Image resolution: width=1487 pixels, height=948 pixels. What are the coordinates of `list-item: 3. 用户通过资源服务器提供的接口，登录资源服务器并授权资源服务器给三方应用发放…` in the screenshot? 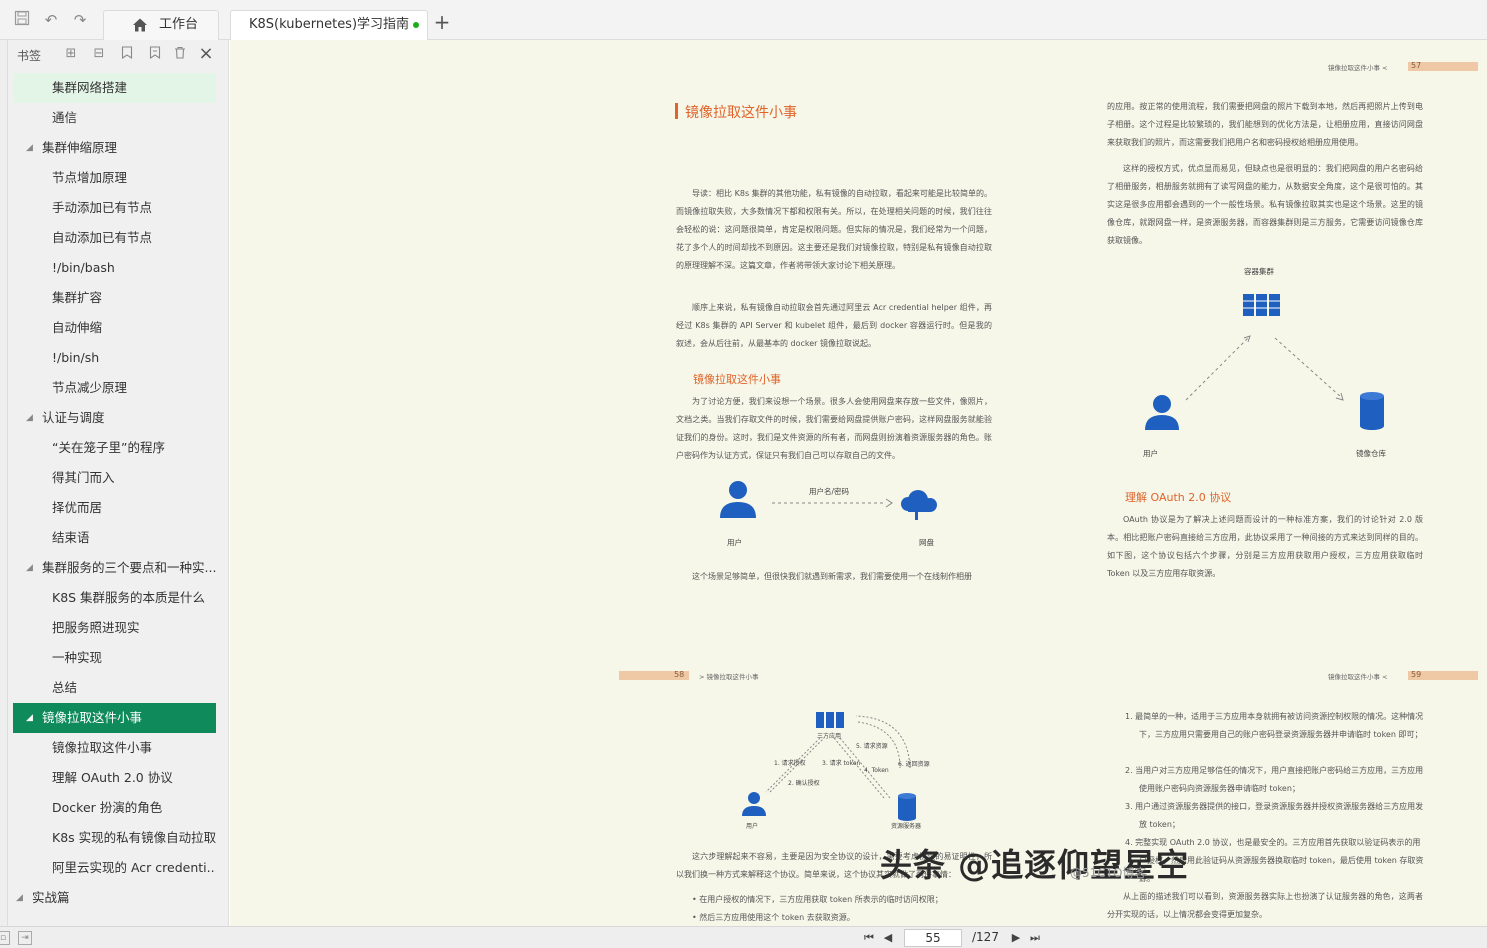 It's located at (1274, 815).